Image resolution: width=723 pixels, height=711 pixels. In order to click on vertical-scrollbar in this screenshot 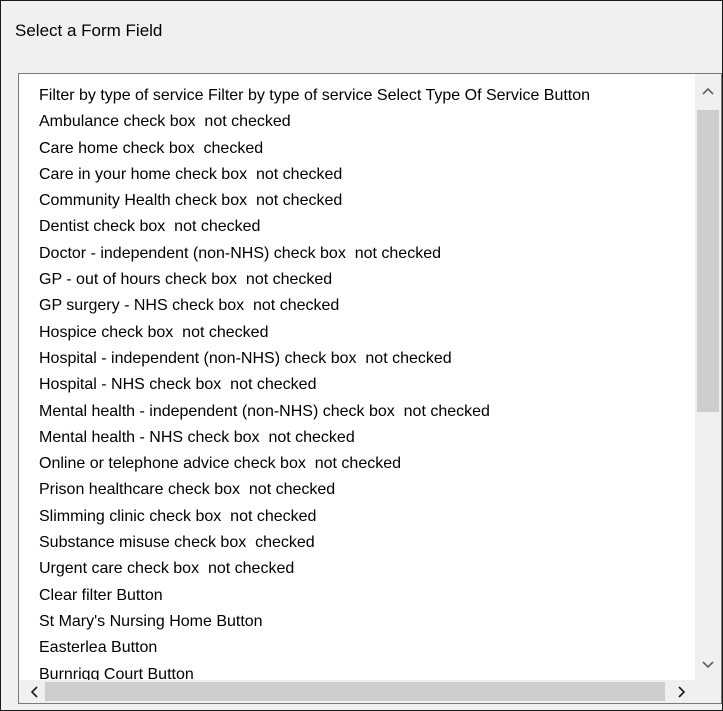, I will do `click(708, 378)`.